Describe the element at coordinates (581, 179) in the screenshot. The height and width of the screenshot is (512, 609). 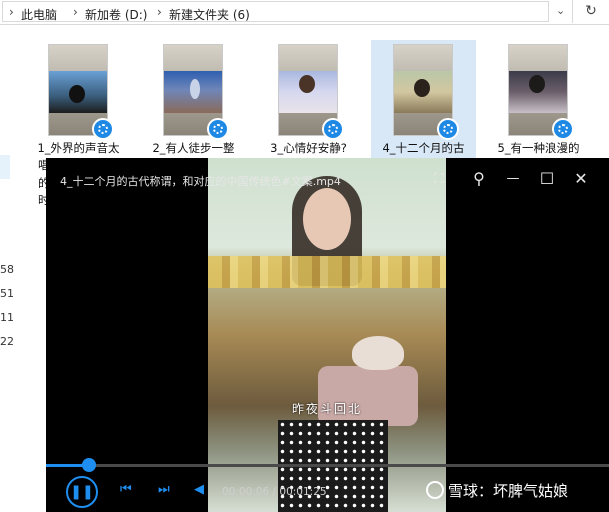
I see `close-button: ✕` at that location.